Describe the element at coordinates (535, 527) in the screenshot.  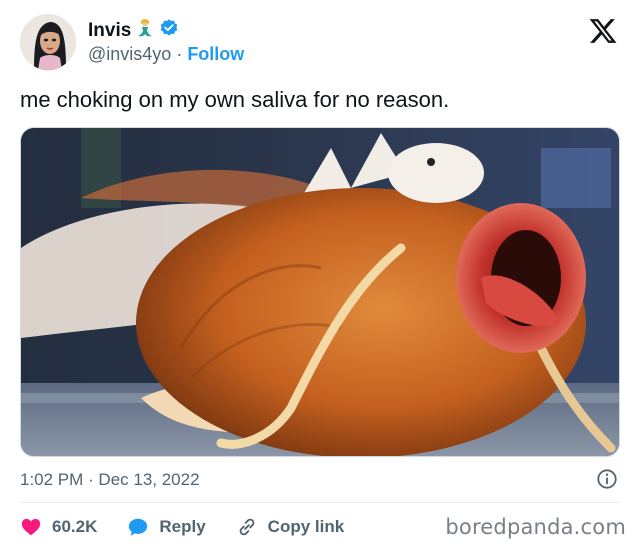
I see `source-watermark: boredpanda.com` at that location.